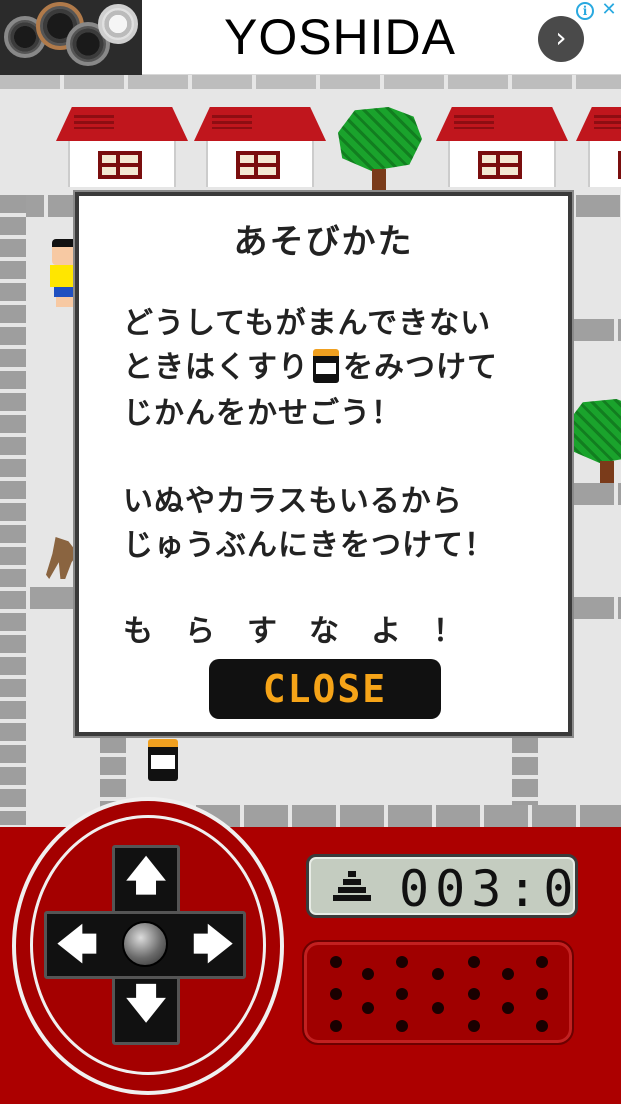 Image resolution: width=621 pixels, height=1104 pixels. I want to click on right-arrow-button: 🡆, so click(213, 945).